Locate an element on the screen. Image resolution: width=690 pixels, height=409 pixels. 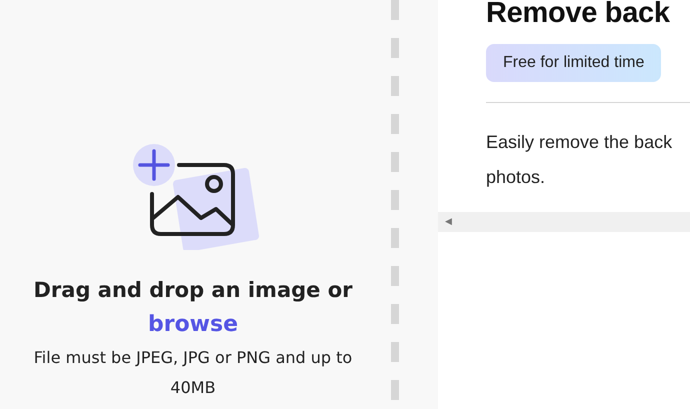
page-title: Remove back is located at coordinates (578, 14).